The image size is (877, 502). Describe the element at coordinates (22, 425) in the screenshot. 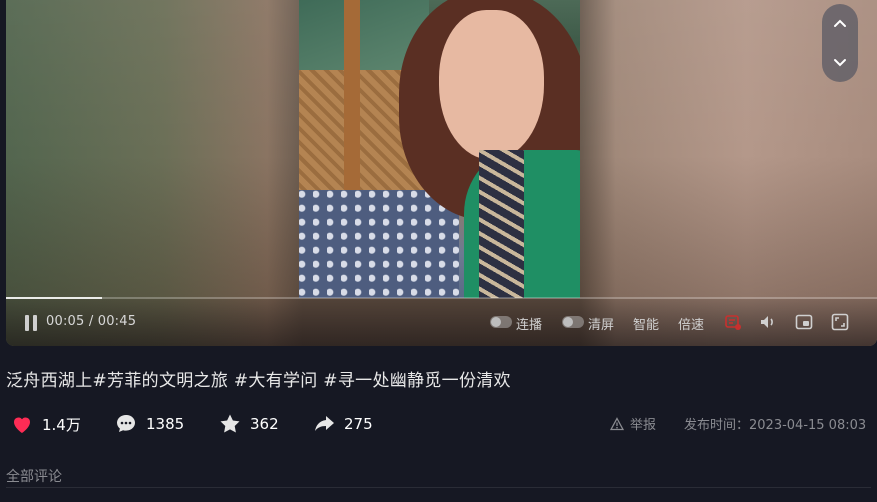

I see `heart-icon` at that location.